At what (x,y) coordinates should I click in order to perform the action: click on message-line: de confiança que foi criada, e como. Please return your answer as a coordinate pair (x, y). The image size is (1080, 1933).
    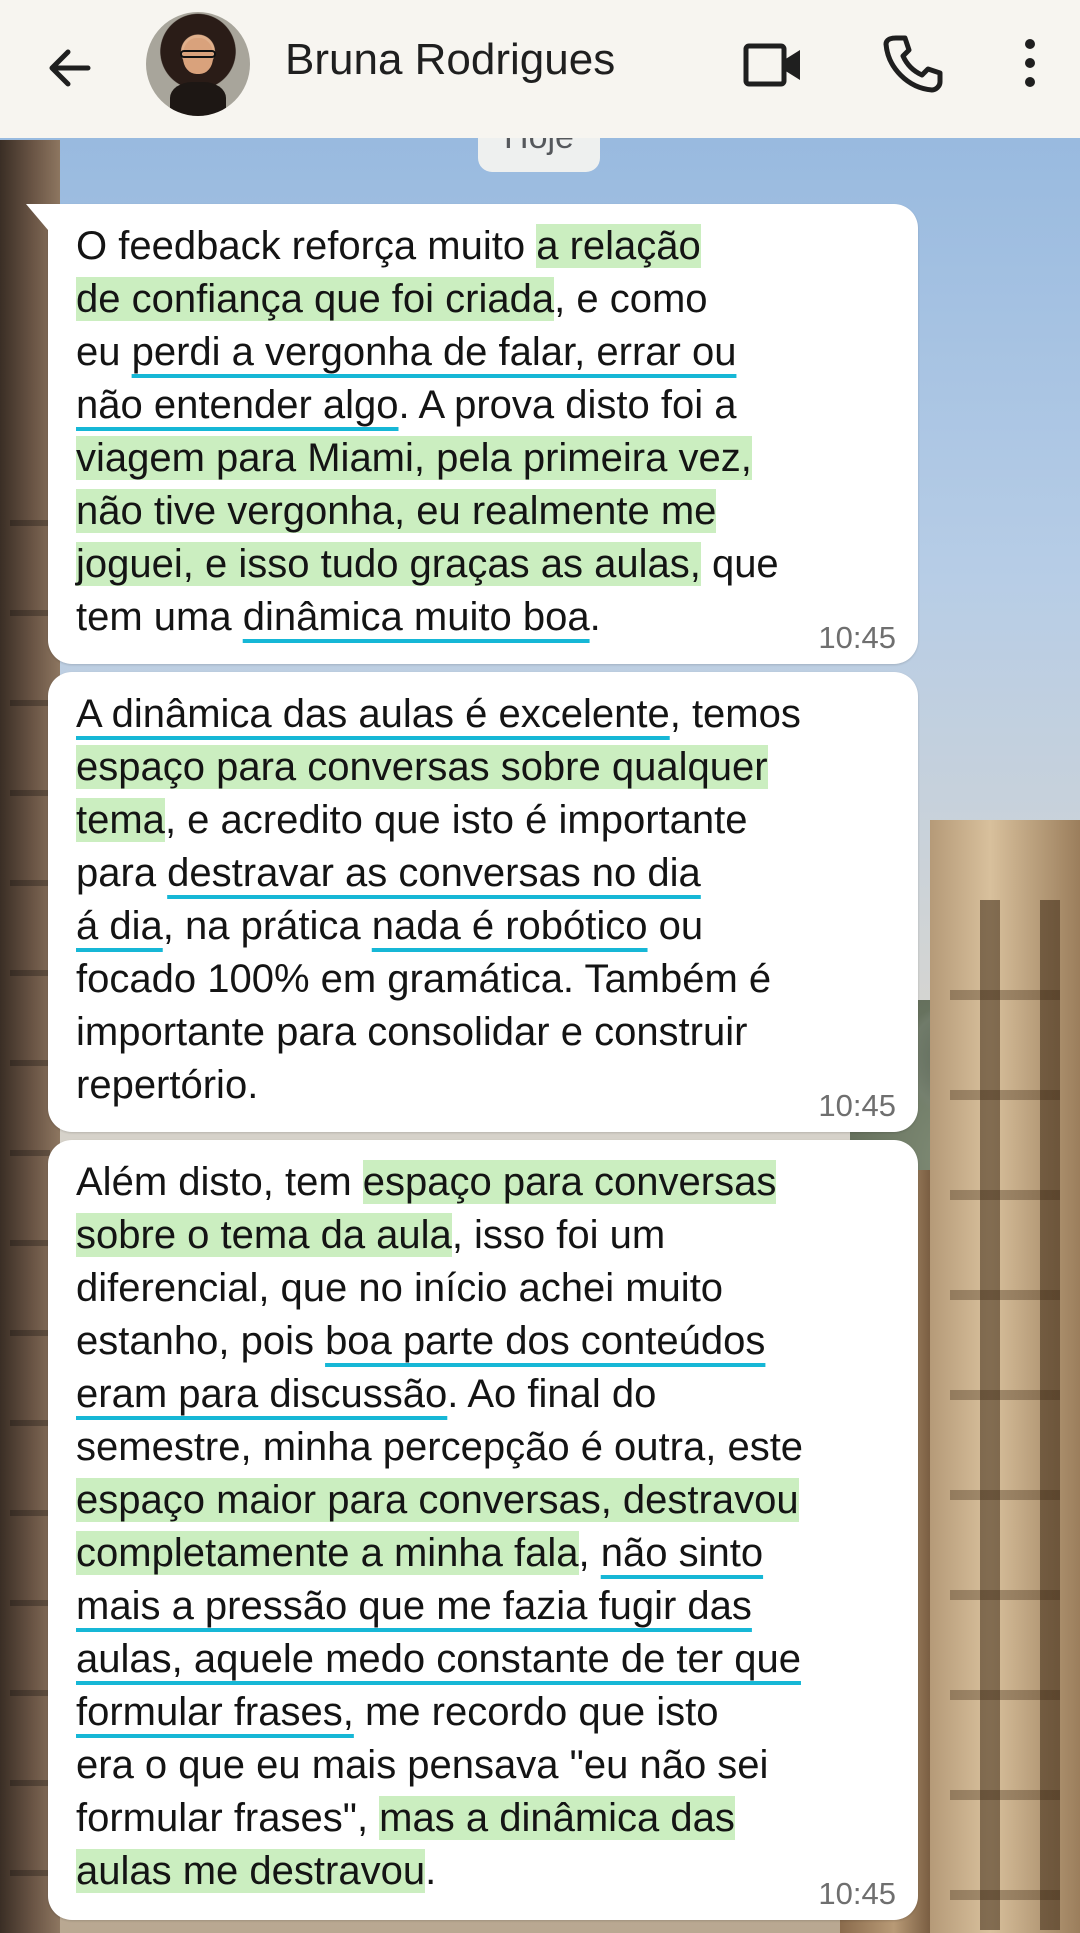
    Looking at the image, I should click on (392, 299).